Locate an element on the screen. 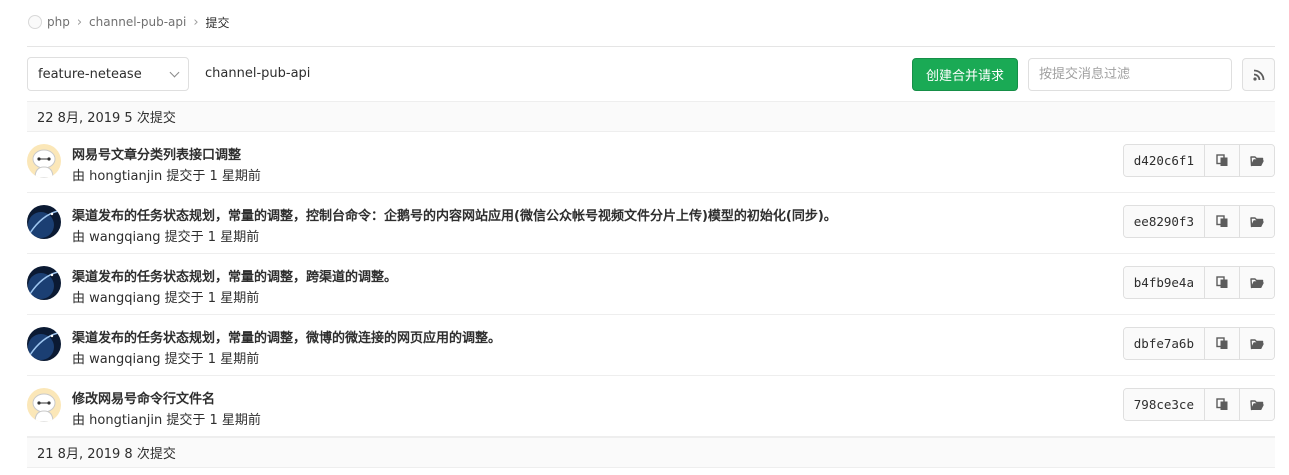  group-avatar-icon is located at coordinates (35, 22).